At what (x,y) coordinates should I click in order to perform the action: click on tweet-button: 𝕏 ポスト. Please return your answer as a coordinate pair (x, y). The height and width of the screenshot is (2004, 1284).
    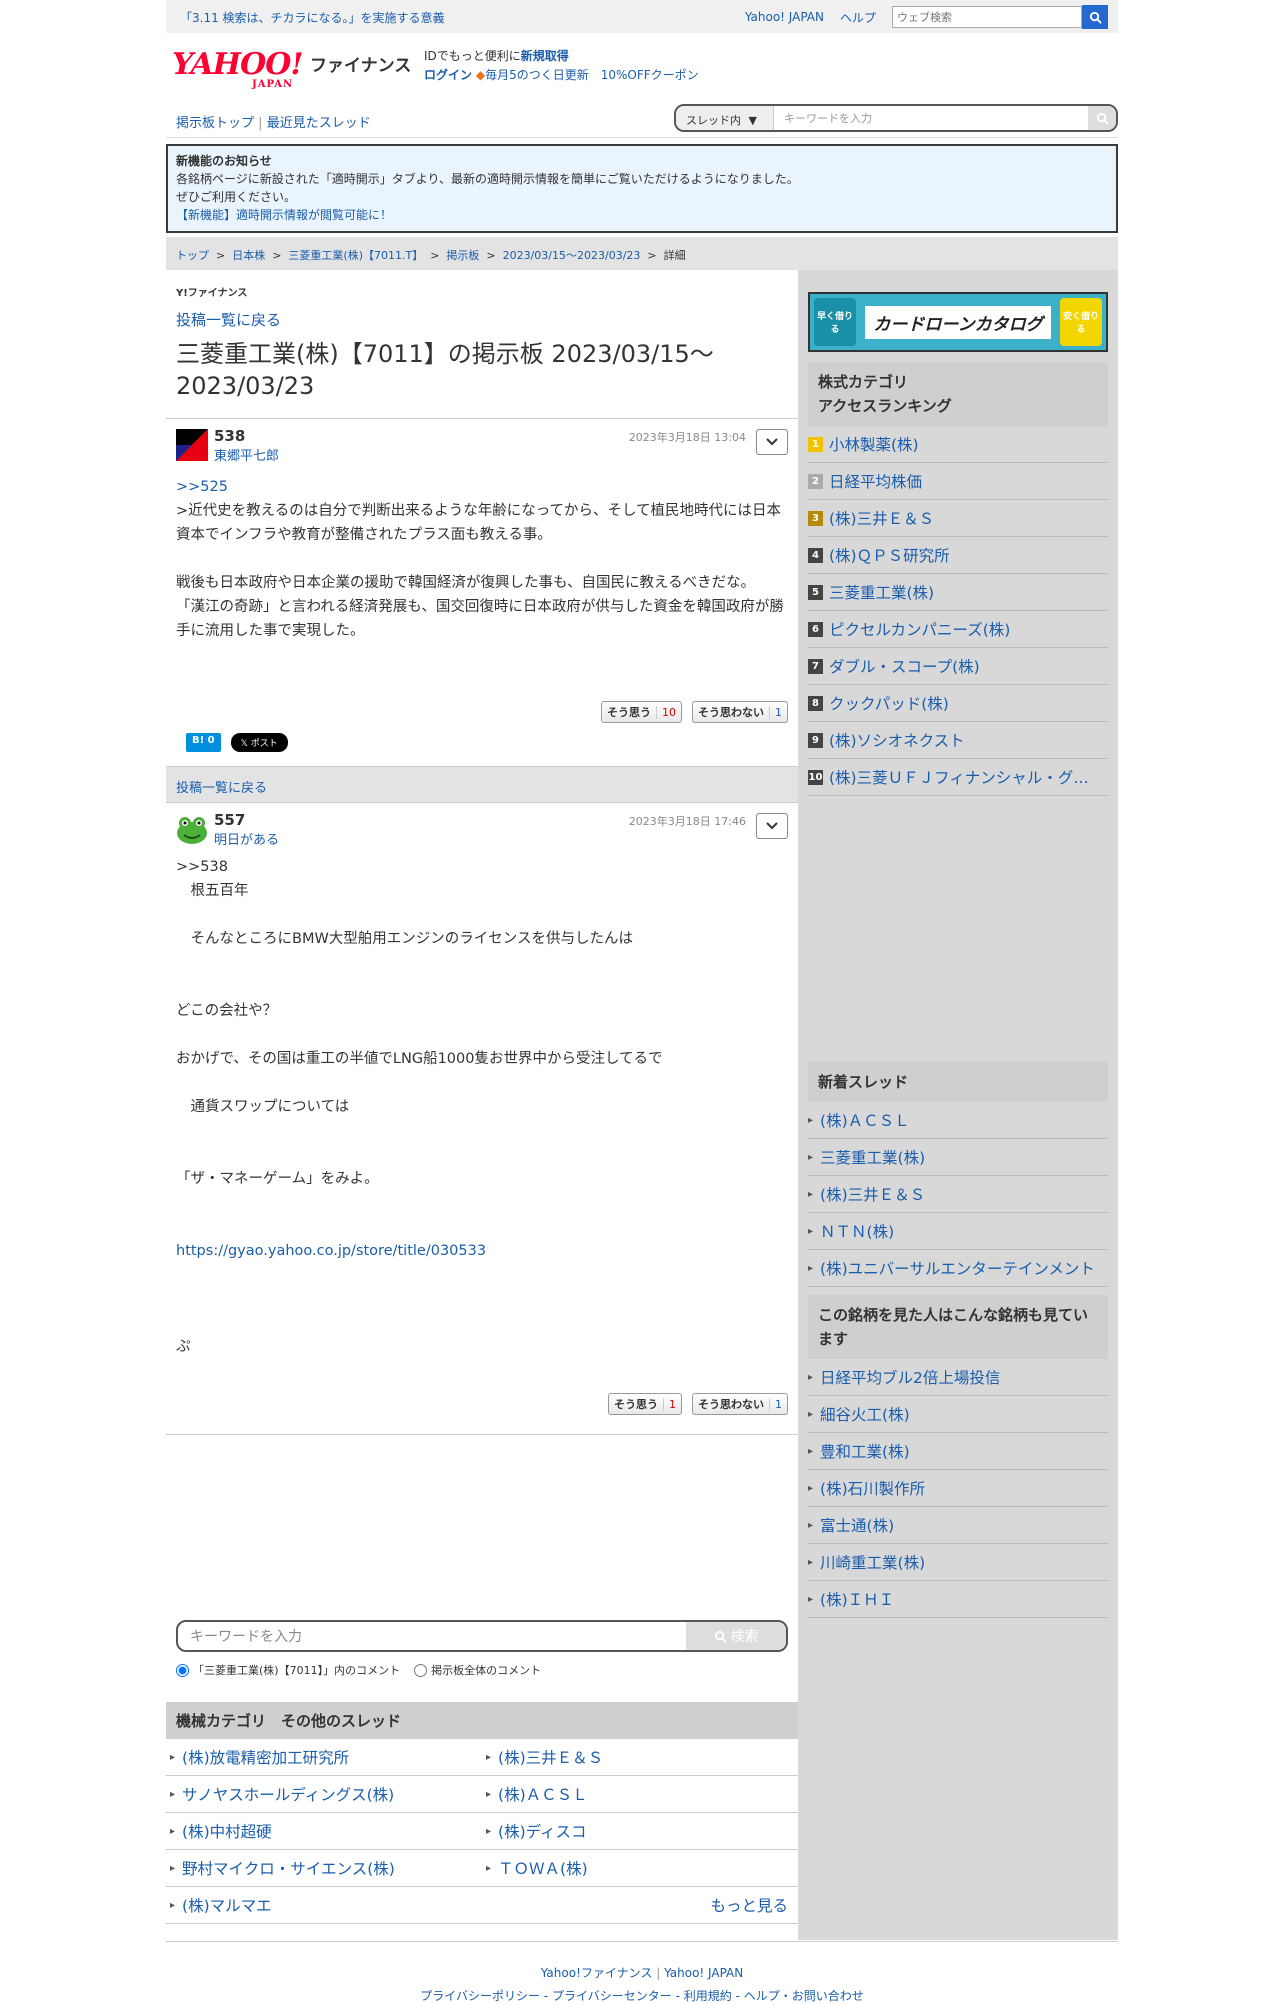
    Looking at the image, I should click on (259, 742).